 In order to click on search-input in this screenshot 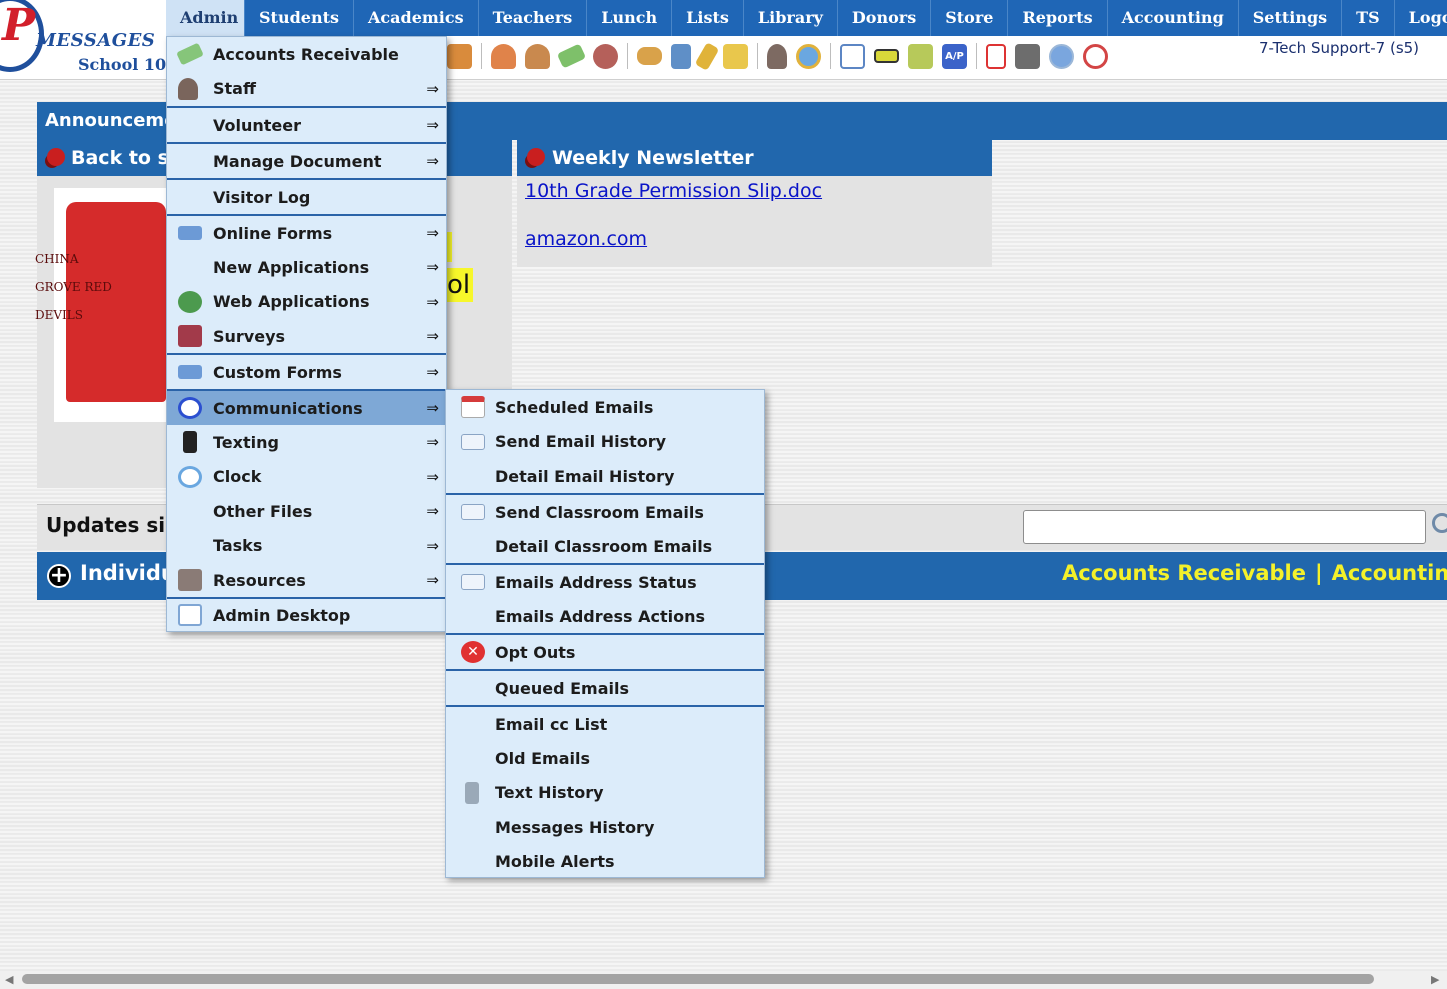, I will do `click(1224, 527)`.